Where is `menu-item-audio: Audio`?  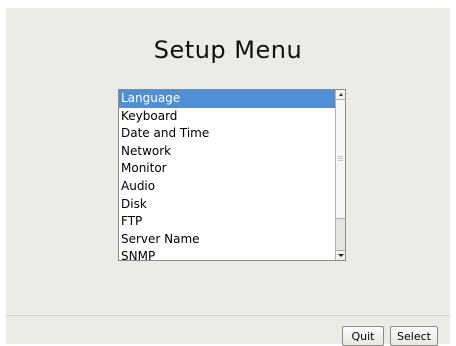
menu-item-audio: Audio is located at coordinates (227, 187).